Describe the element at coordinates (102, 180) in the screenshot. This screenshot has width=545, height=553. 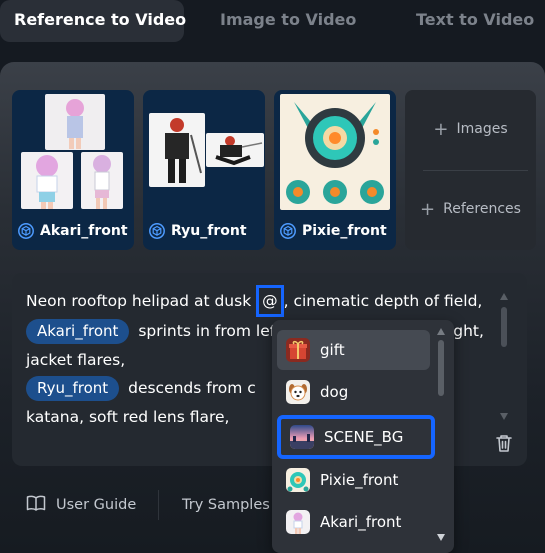
I see `akari-image-right` at that location.